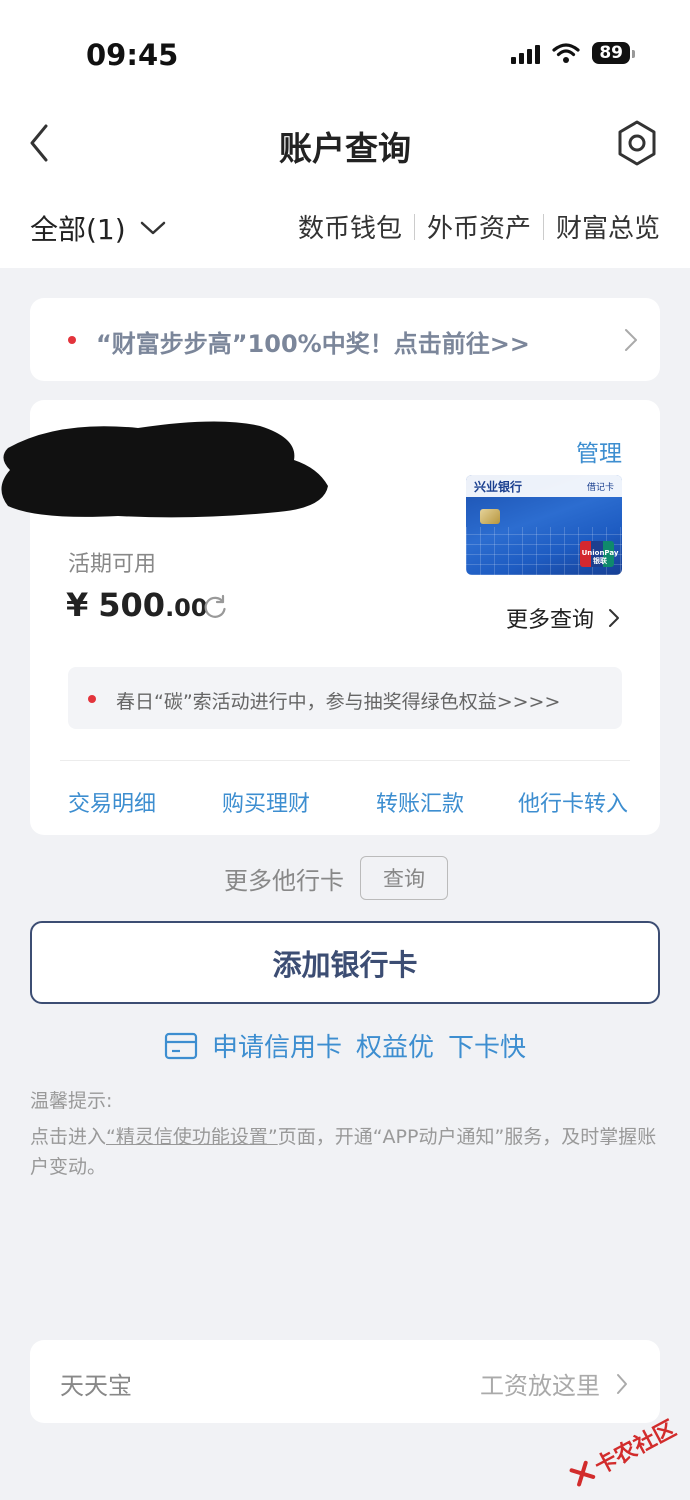 The width and height of the screenshot is (690, 1500). What do you see at coordinates (420, 802) in the screenshot?
I see `action-transfer: 转账汇款` at bounding box center [420, 802].